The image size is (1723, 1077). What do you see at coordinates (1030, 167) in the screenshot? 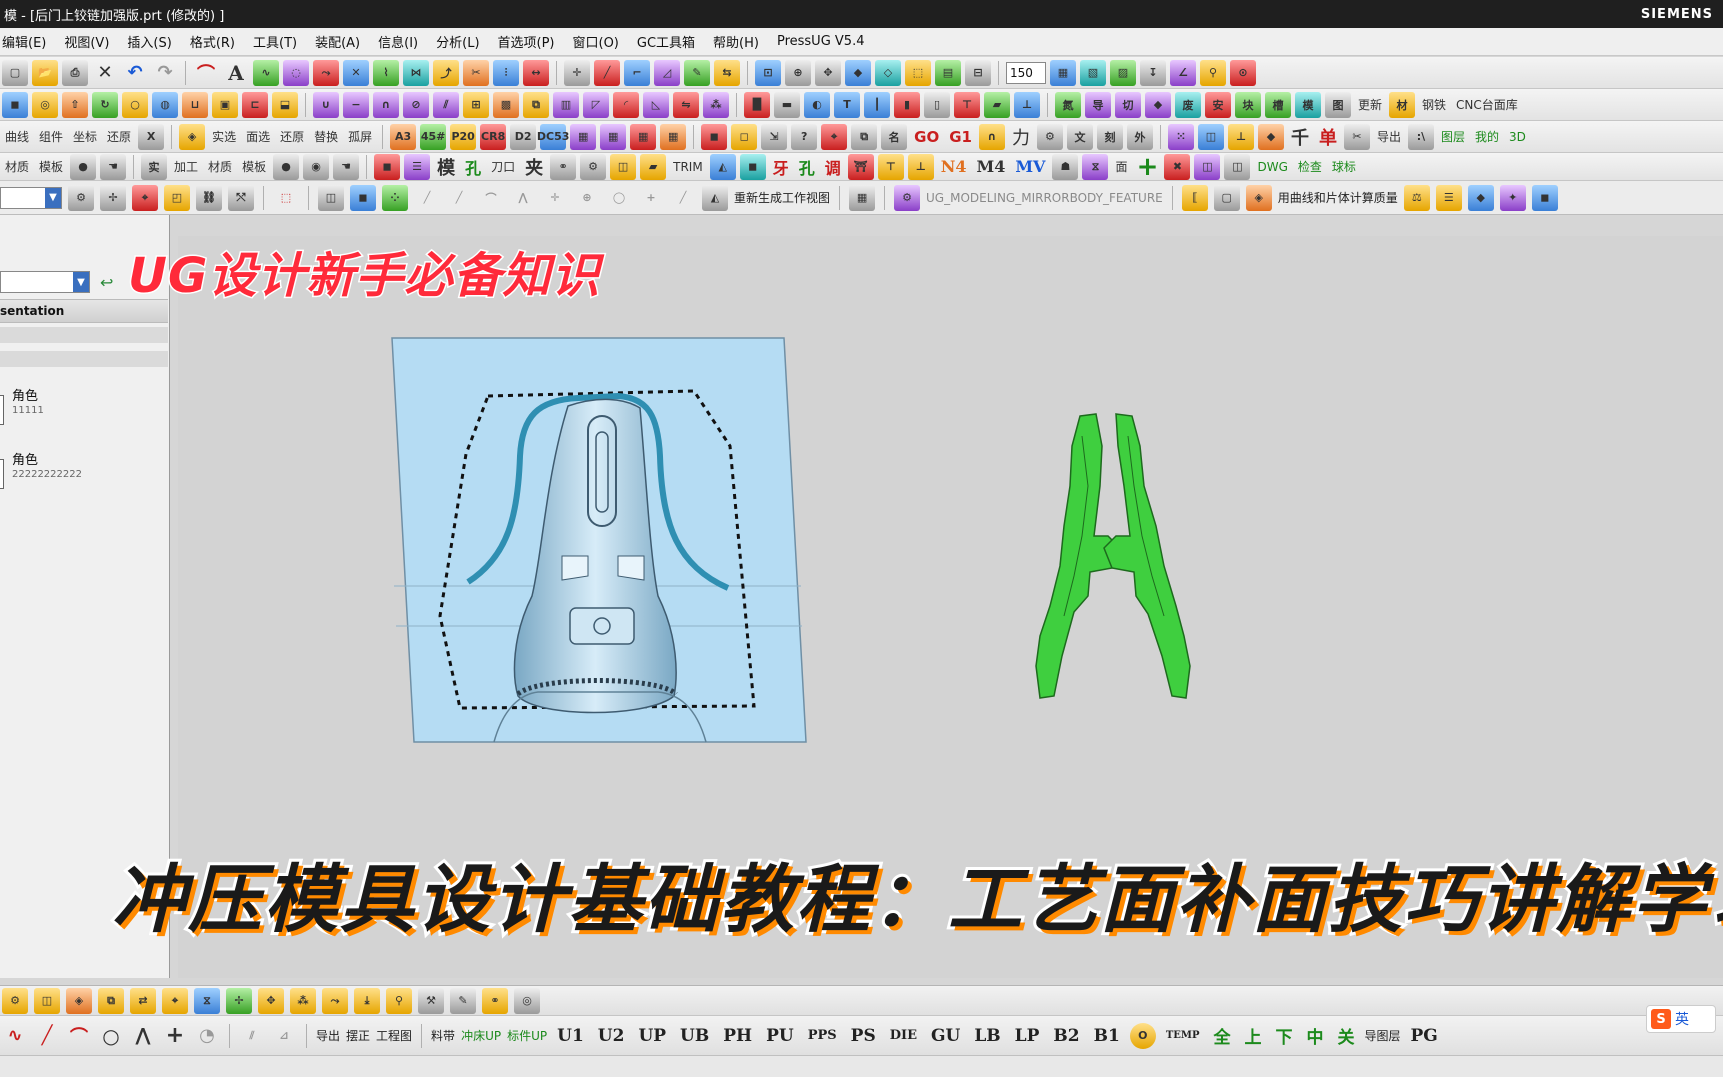
I see `mv-move-button: MV` at bounding box center [1030, 167].